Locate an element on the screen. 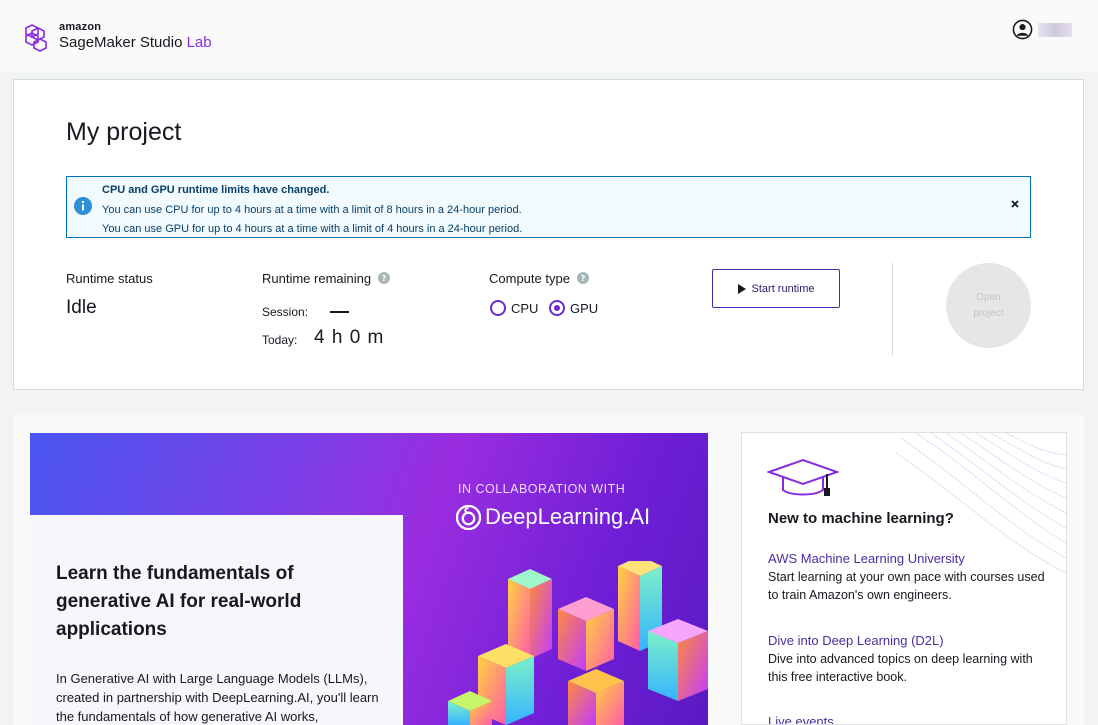 The height and width of the screenshot is (725, 1098). today-value: 4 h 0 m is located at coordinates (349, 337).